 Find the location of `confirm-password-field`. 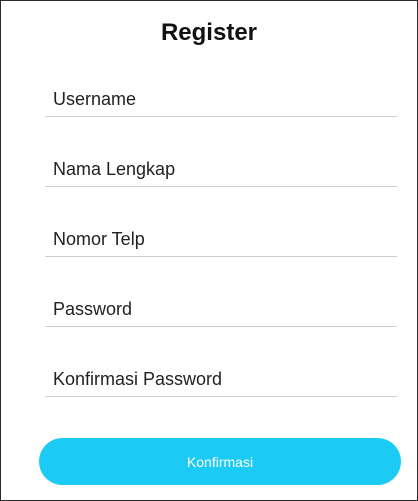

confirm-password-field is located at coordinates (221, 380).